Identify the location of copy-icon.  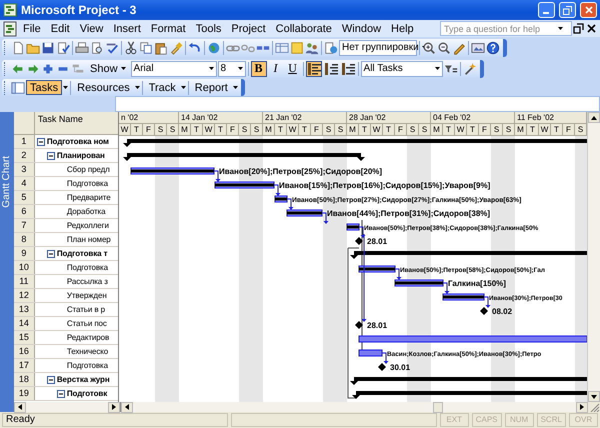
(146, 47).